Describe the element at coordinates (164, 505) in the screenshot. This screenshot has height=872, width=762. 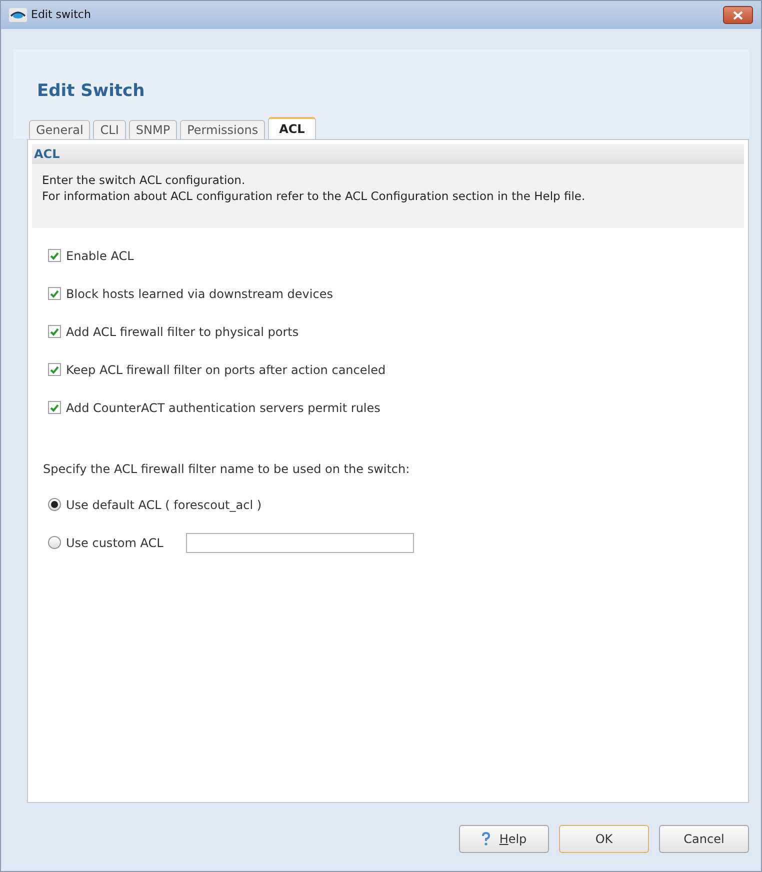
I see `radio-label: Use default ACL ( forescout_acl )` at that location.